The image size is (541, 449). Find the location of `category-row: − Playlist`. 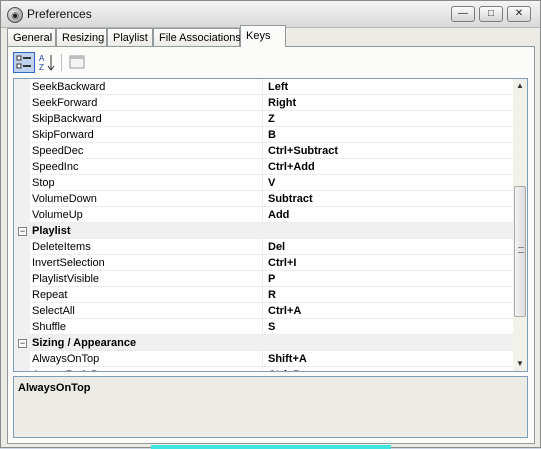

category-row: − Playlist is located at coordinates (263, 231).